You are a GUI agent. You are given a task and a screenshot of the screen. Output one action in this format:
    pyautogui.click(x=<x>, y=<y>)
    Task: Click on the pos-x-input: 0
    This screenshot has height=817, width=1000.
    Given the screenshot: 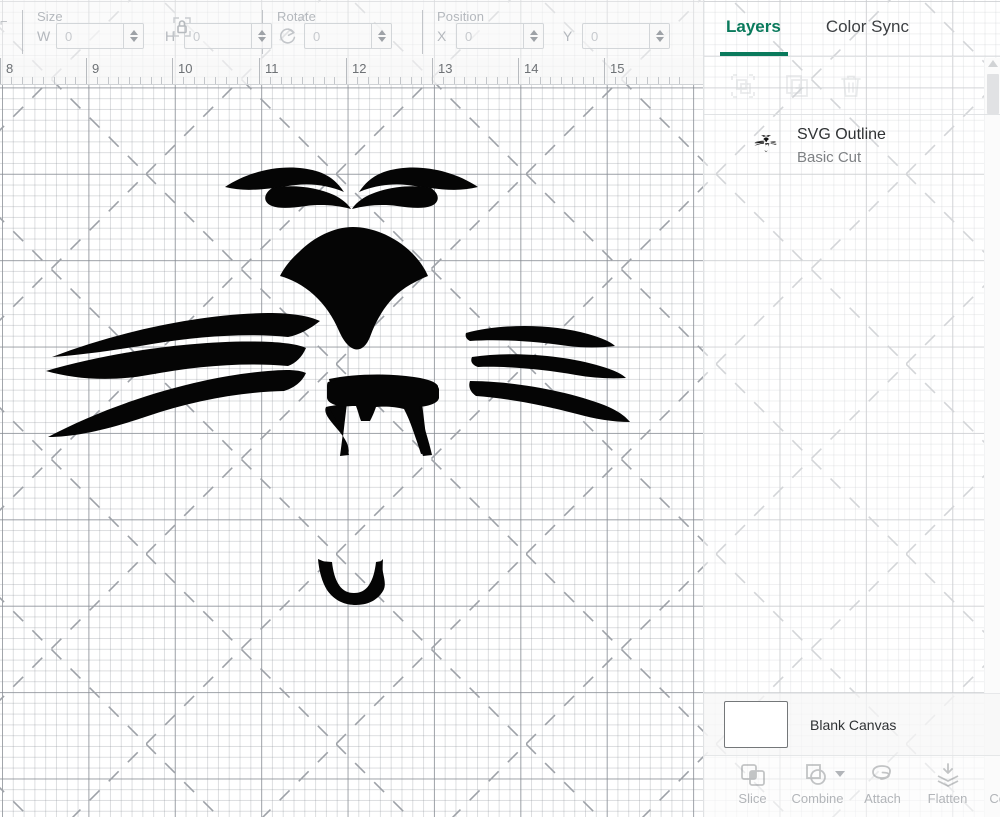 What is the action you would take?
    pyautogui.click(x=500, y=36)
    